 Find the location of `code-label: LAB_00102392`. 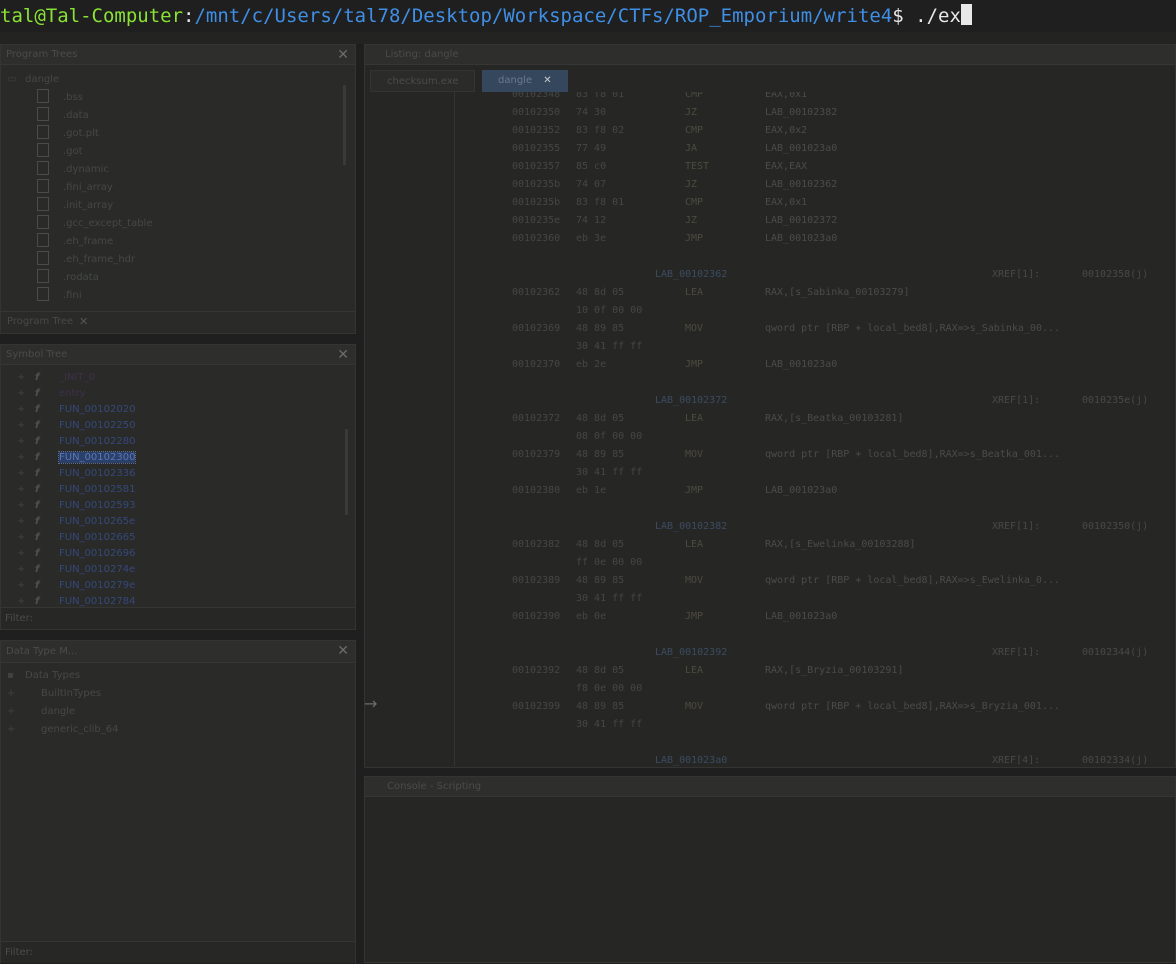

code-label: LAB_00102392 is located at coordinates (691, 653).